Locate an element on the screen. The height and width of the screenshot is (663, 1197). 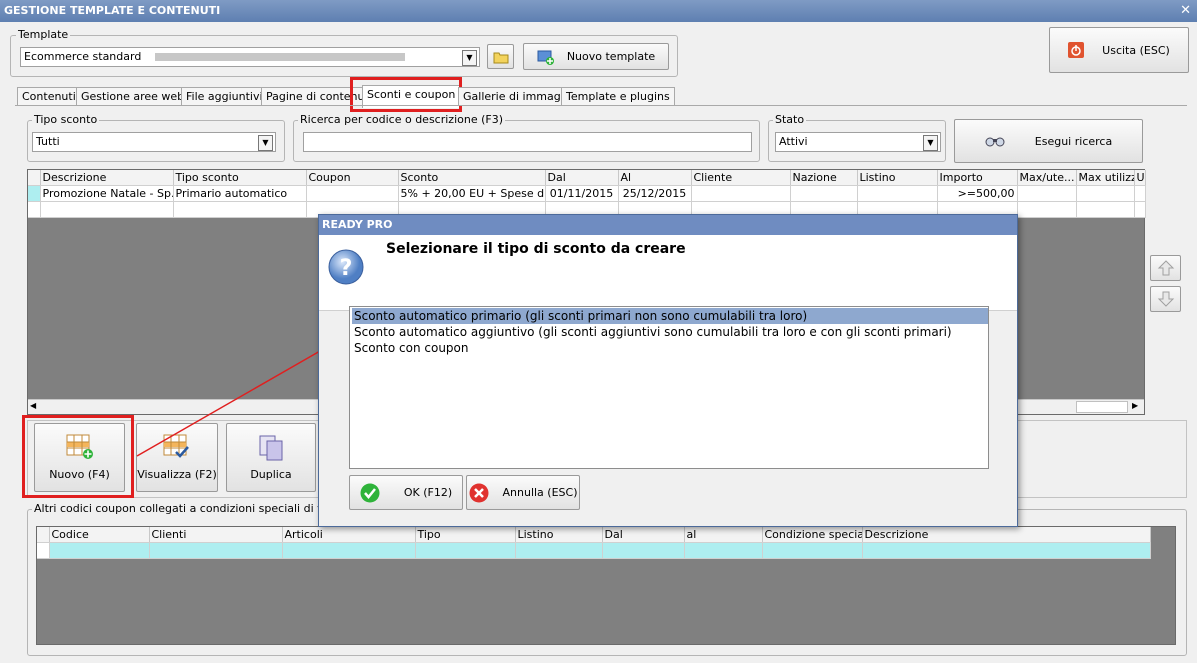
cancel-button: Annulla (ESC) is located at coordinates (523, 492).